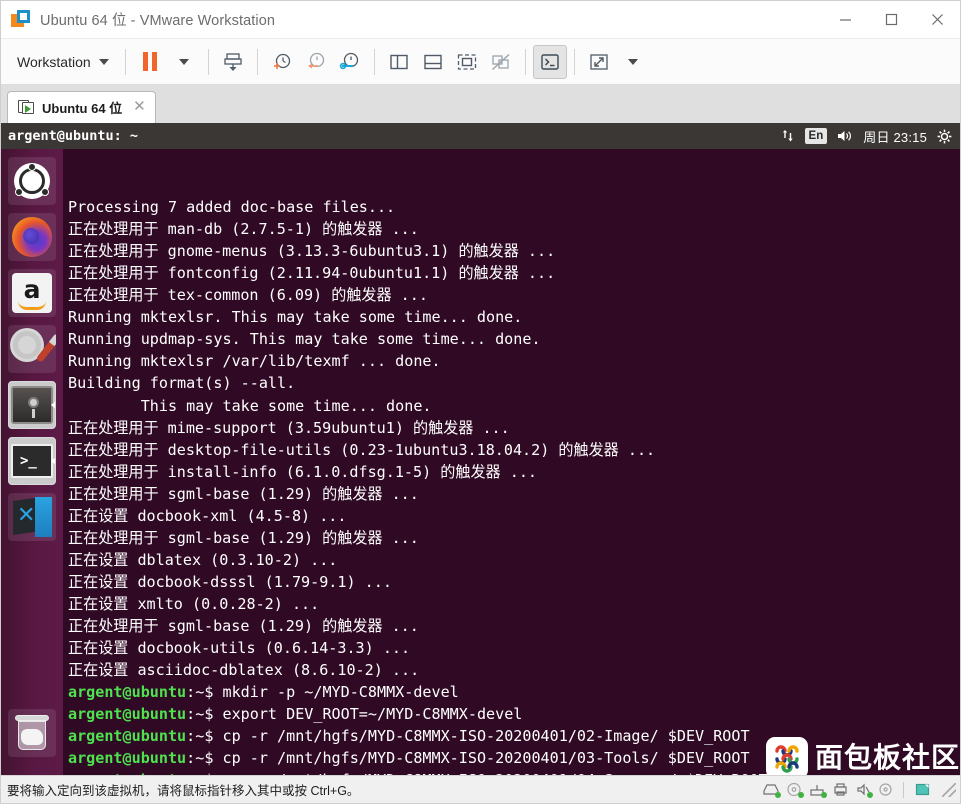 The width and height of the screenshot is (961, 804). What do you see at coordinates (480, 104) in the screenshot?
I see `vm-tab-bar: Ubuntu 64 位 ✕` at bounding box center [480, 104].